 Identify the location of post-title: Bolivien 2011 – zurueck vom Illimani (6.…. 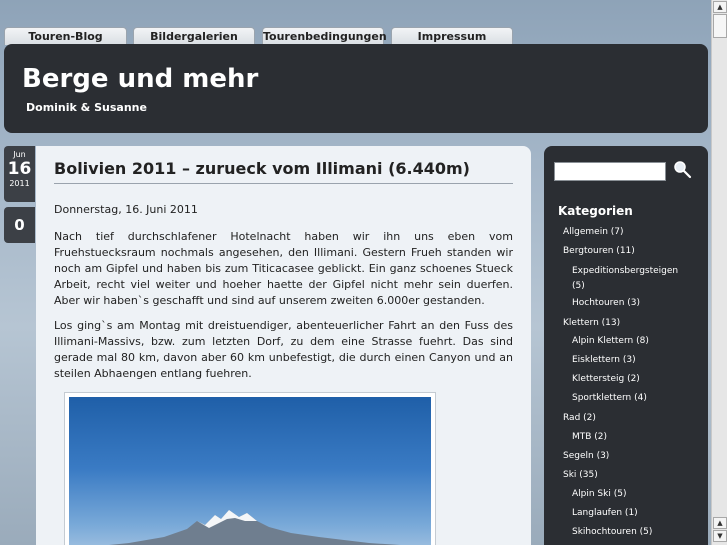
(283, 171).